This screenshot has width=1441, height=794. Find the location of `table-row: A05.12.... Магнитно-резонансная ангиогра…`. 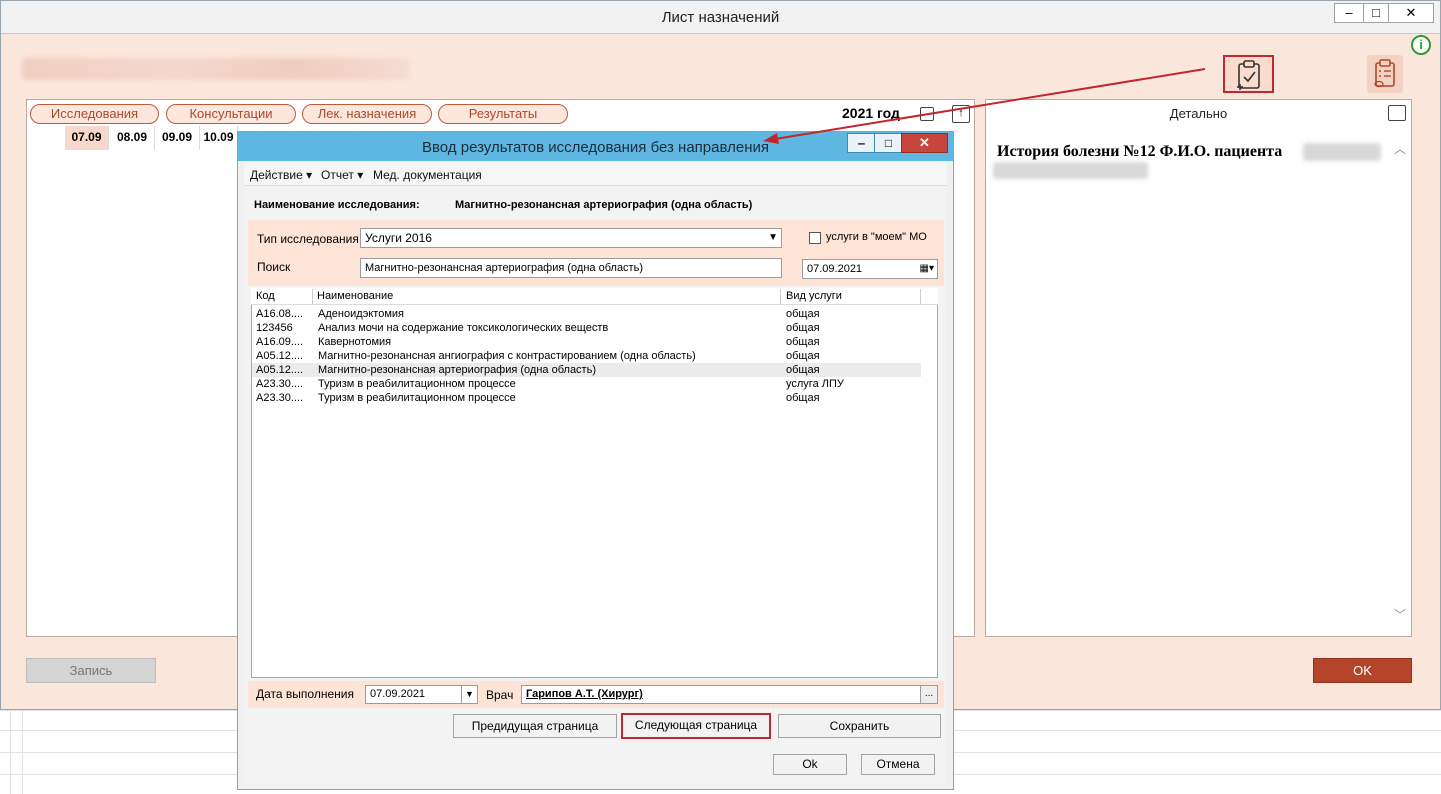

table-row: A05.12.... Магнитно-резонансная ангиогра… is located at coordinates (586, 356).